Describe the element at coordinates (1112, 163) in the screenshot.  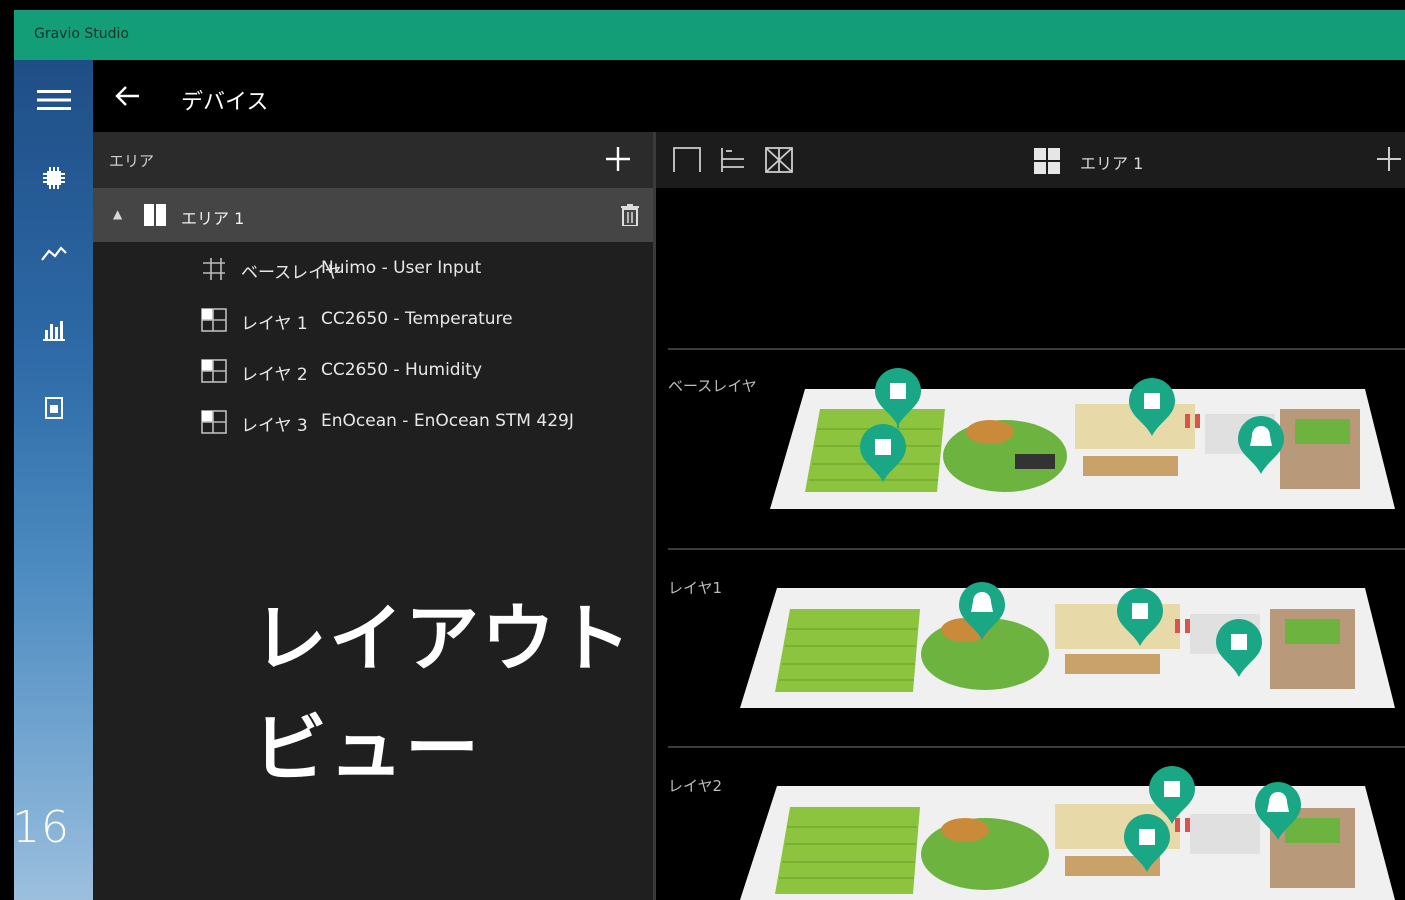
I see `selected-area-label: エリア 1` at that location.